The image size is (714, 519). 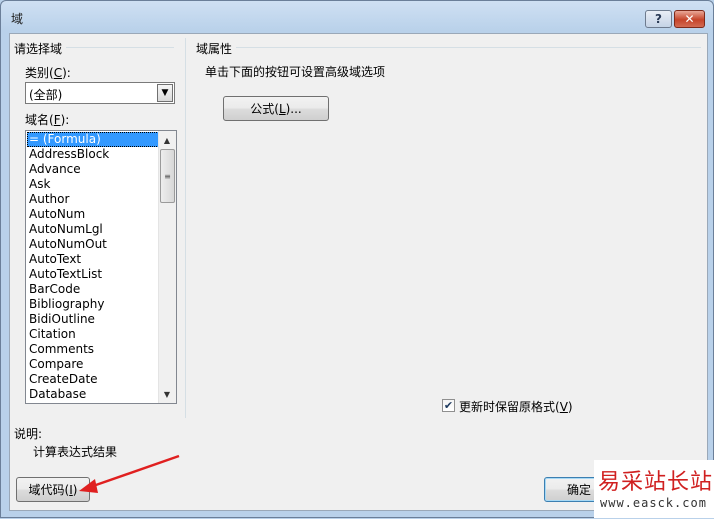 What do you see at coordinates (653, 503) in the screenshot?
I see `watermark-url: www.easck.com` at bounding box center [653, 503].